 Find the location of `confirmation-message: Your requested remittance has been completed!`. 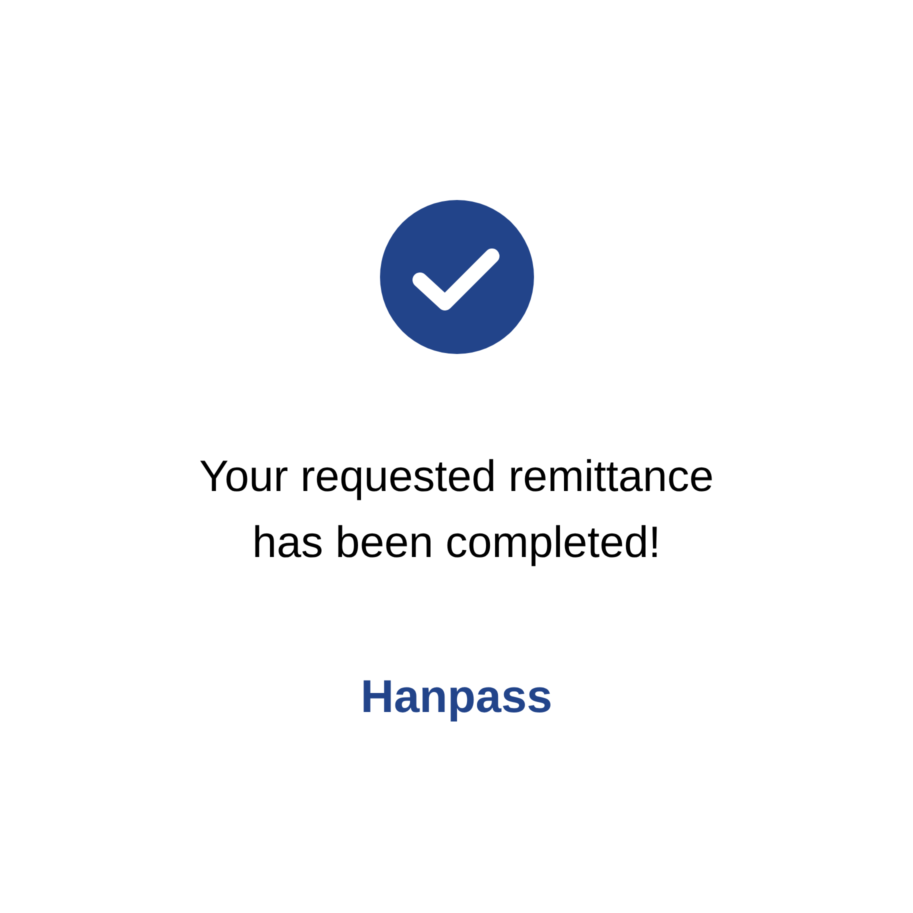

confirmation-message: Your requested remittance has been completed! is located at coordinates (456, 510).